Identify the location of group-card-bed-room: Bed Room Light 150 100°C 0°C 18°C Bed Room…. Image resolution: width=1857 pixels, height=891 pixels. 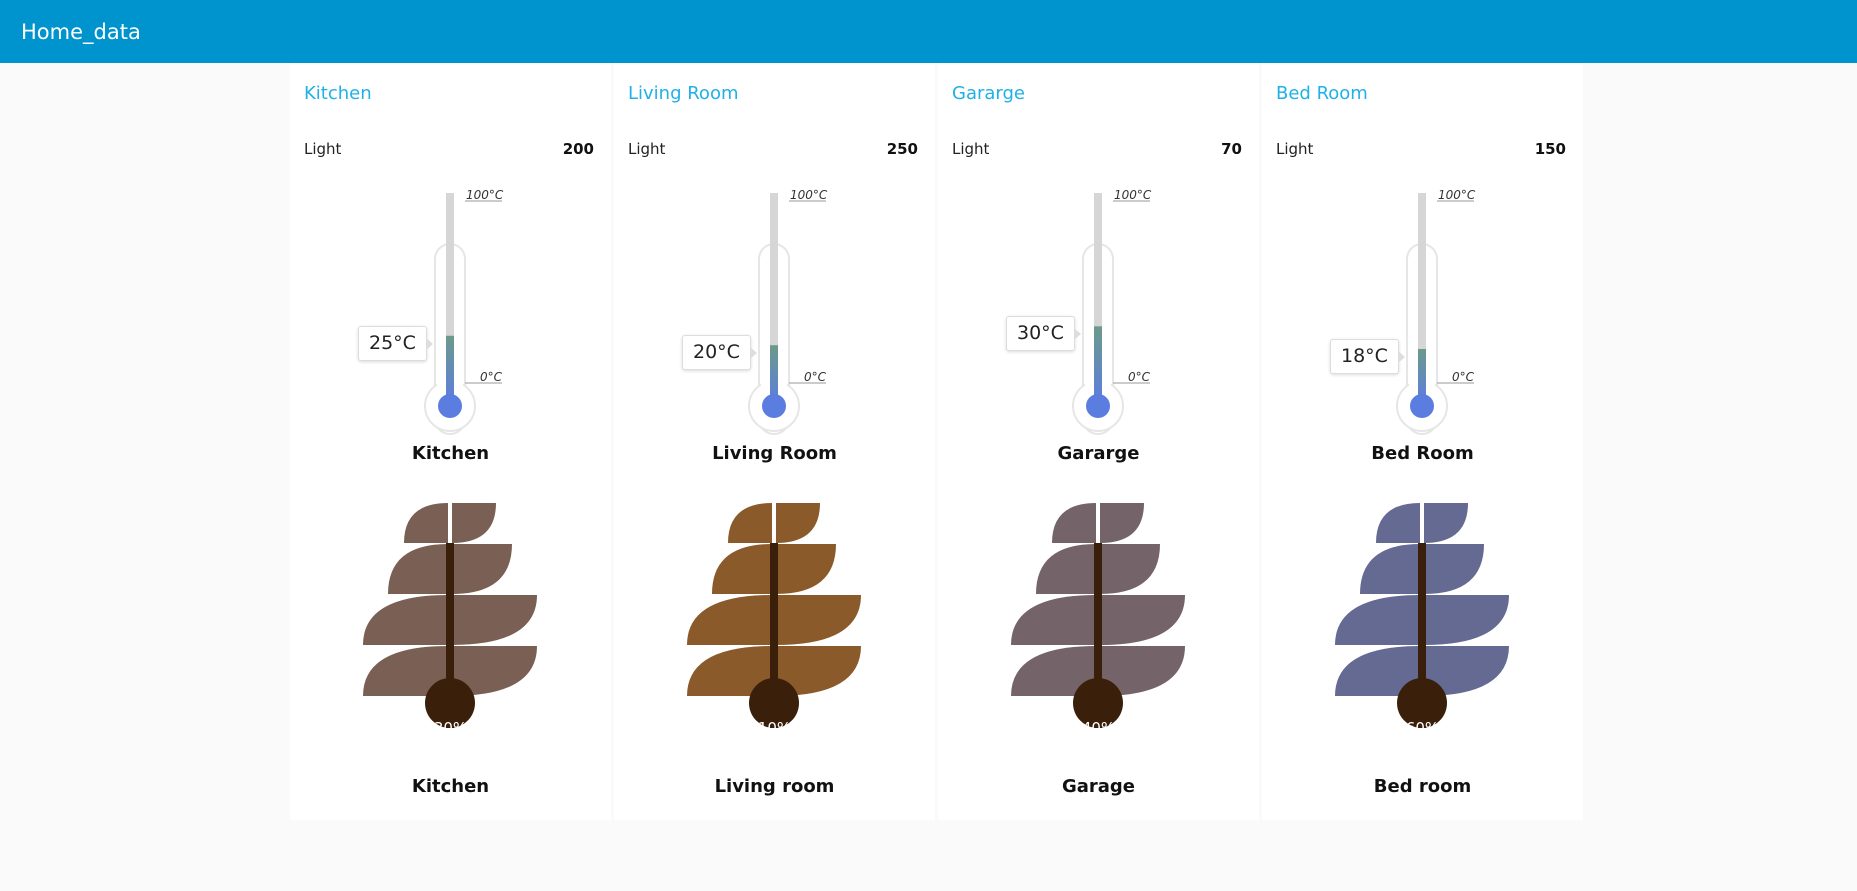
(1422, 441).